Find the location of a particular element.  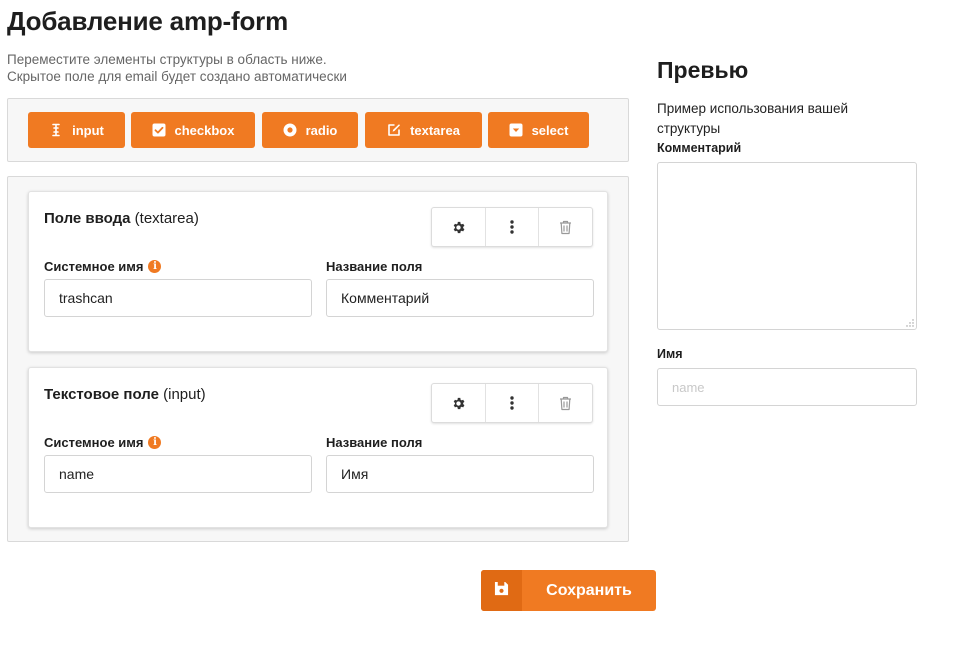

palette-radio-label: radio is located at coordinates (321, 130).